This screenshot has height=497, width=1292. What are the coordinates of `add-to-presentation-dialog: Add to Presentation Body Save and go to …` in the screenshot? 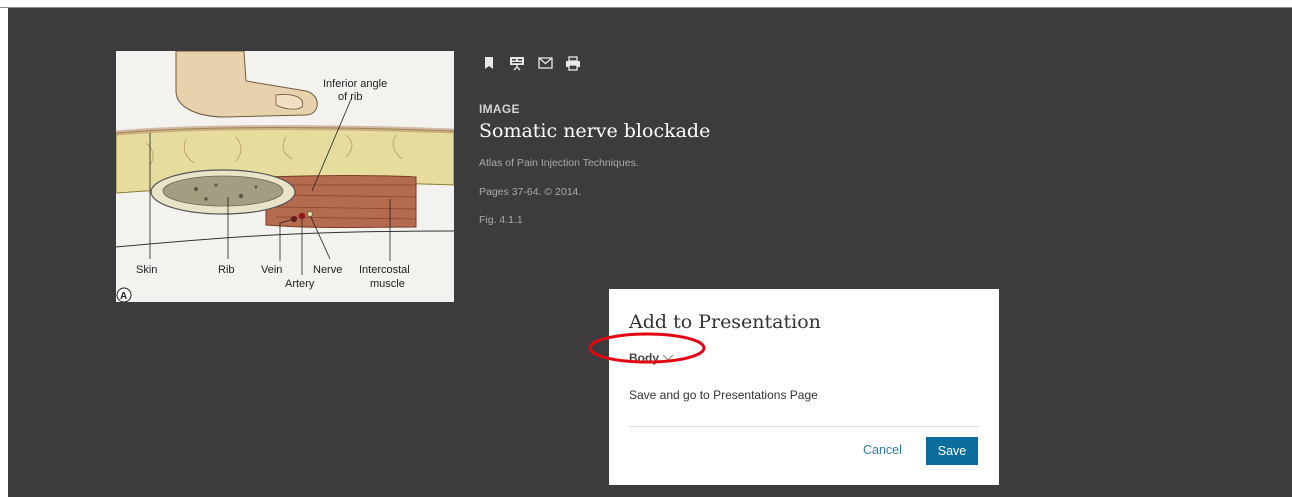 It's located at (804, 387).